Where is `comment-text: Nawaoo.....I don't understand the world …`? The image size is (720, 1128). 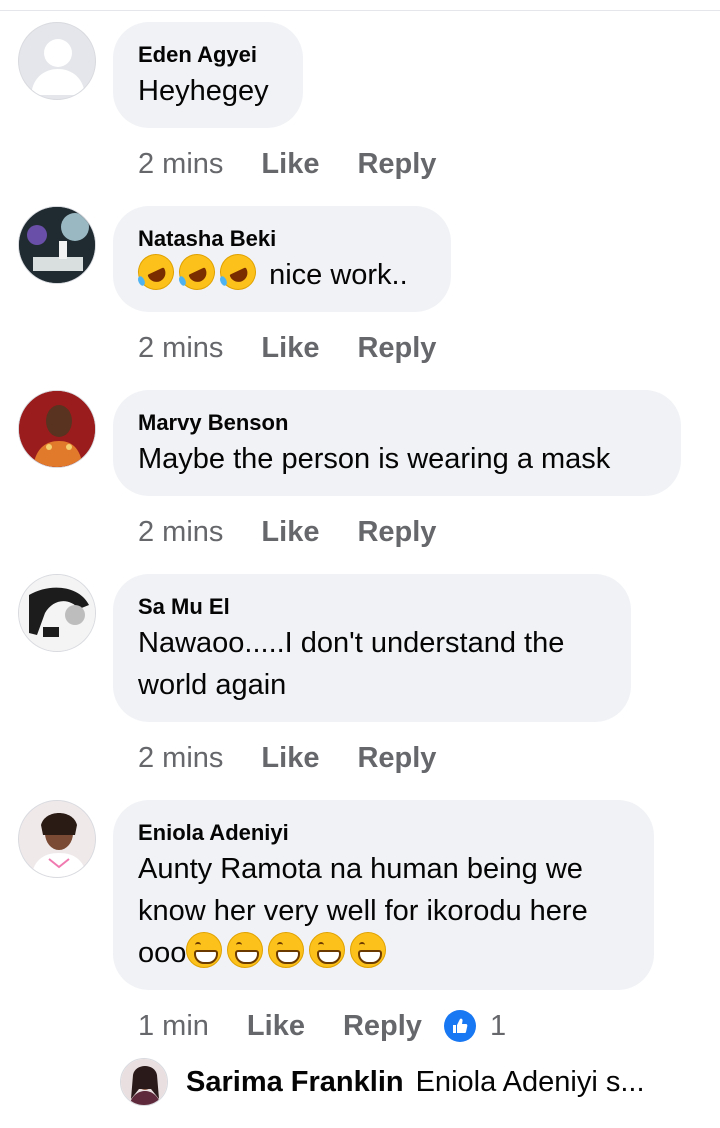 comment-text: Nawaoo.....I don't understand the world … is located at coordinates (371, 664).